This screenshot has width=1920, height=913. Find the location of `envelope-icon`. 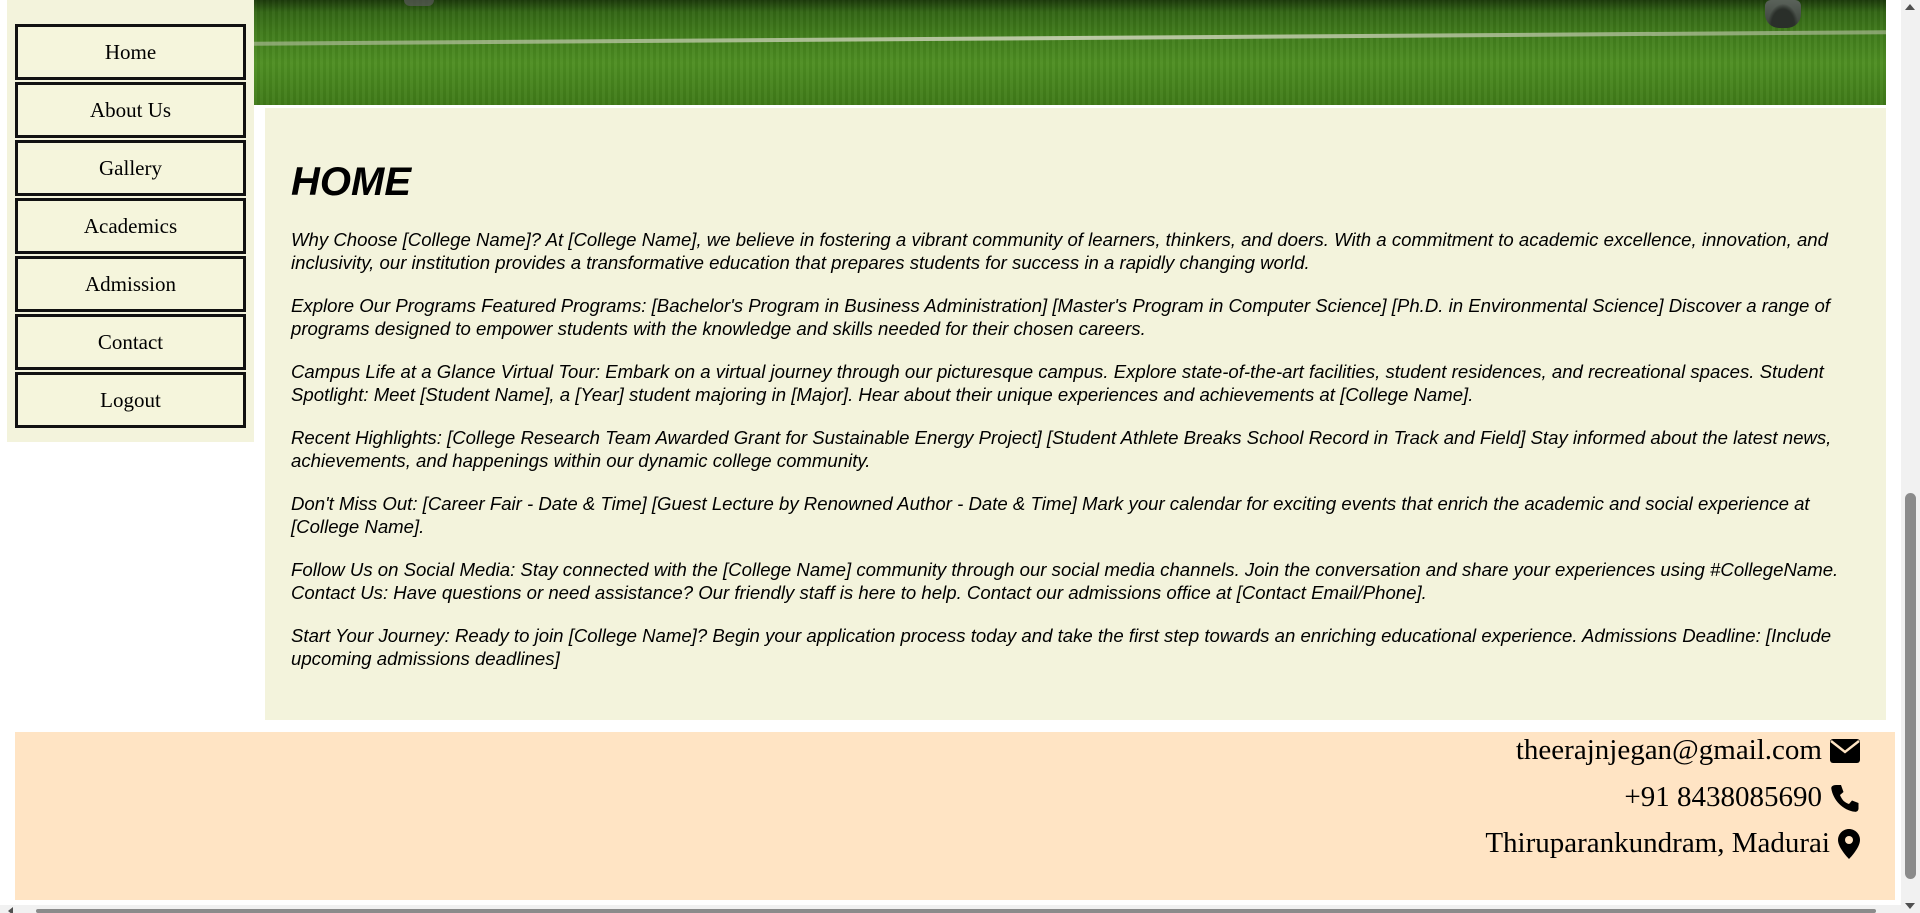

envelope-icon is located at coordinates (1845, 750).